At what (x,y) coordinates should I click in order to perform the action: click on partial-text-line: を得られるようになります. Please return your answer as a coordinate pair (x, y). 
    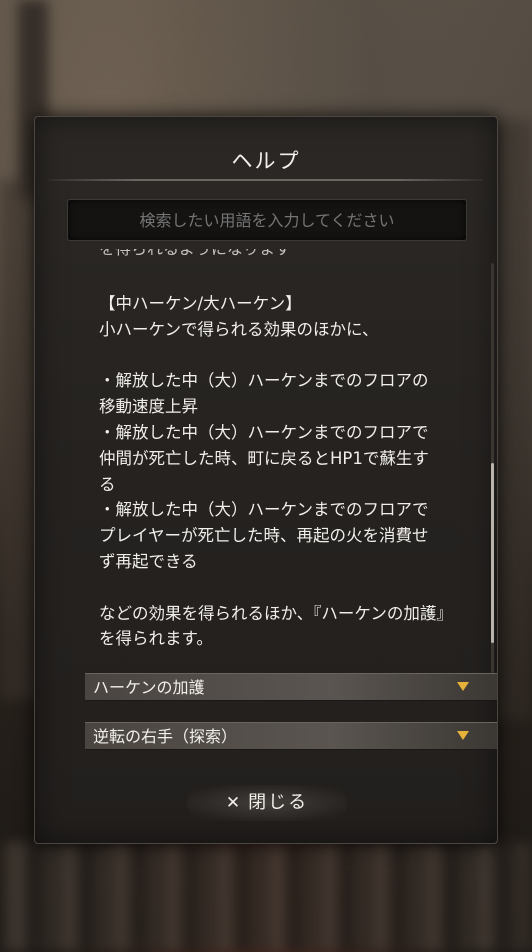
    Looking at the image, I should click on (195, 253).